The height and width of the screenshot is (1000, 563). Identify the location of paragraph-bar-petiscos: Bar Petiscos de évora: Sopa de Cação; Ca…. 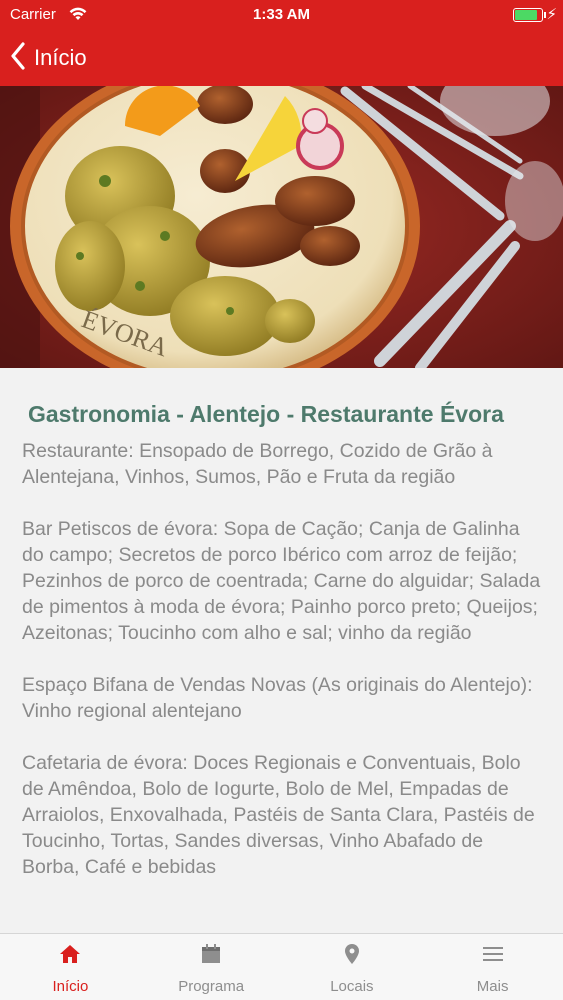
(281, 581).